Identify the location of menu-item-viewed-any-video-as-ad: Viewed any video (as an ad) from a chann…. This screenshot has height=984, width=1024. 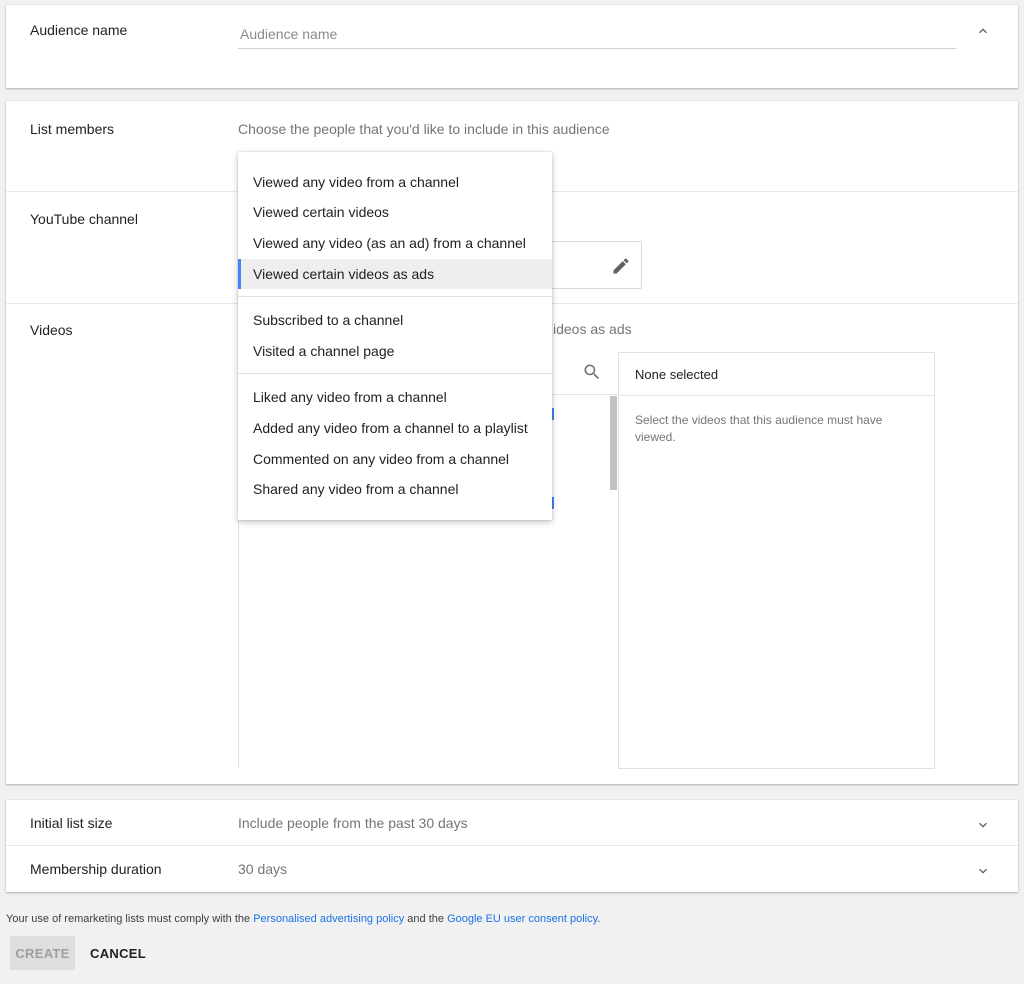
(395, 243).